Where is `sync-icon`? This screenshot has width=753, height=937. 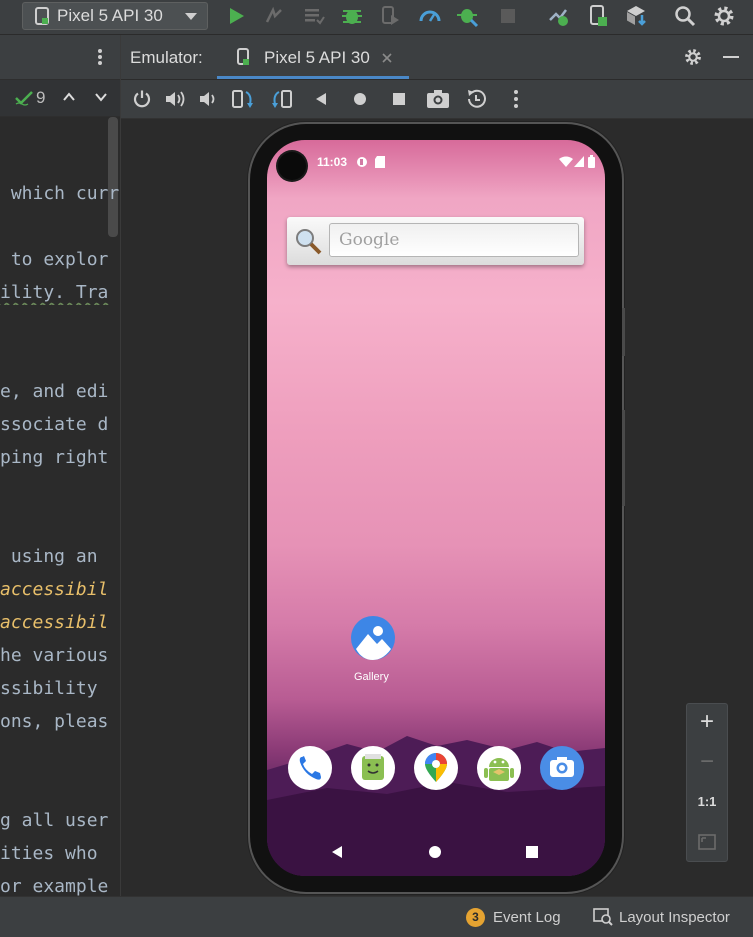 sync-icon is located at coordinates (558, 16).